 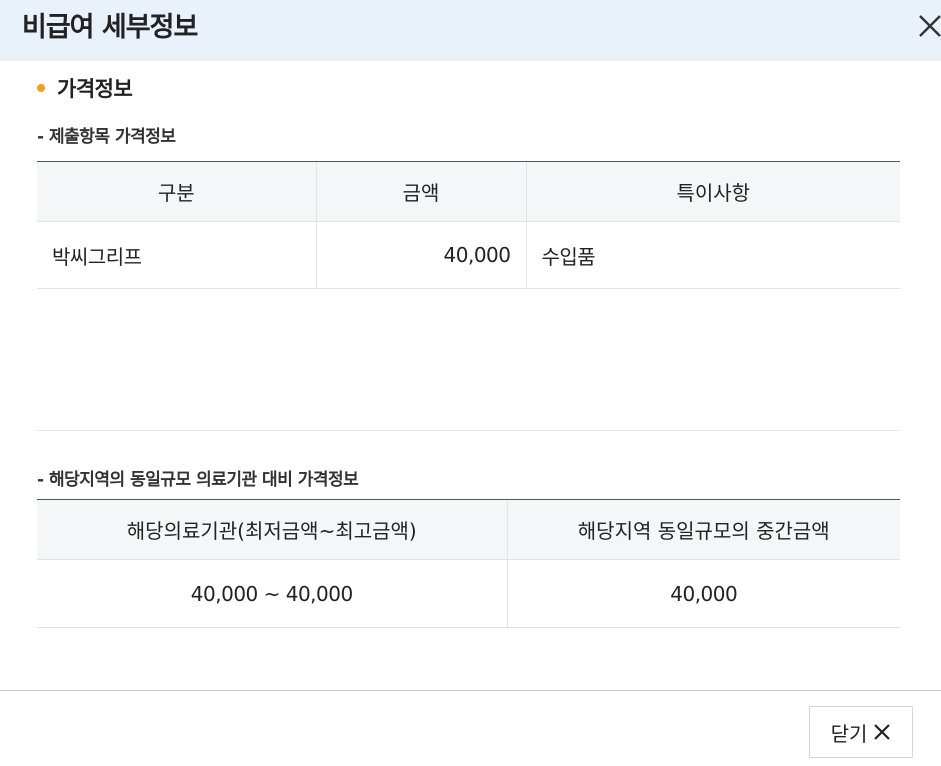 What do you see at coordinates (470, 30) in the screenshot?
I see `dialog-header: 비급여 세부정보` at bounding box center [470, 30].